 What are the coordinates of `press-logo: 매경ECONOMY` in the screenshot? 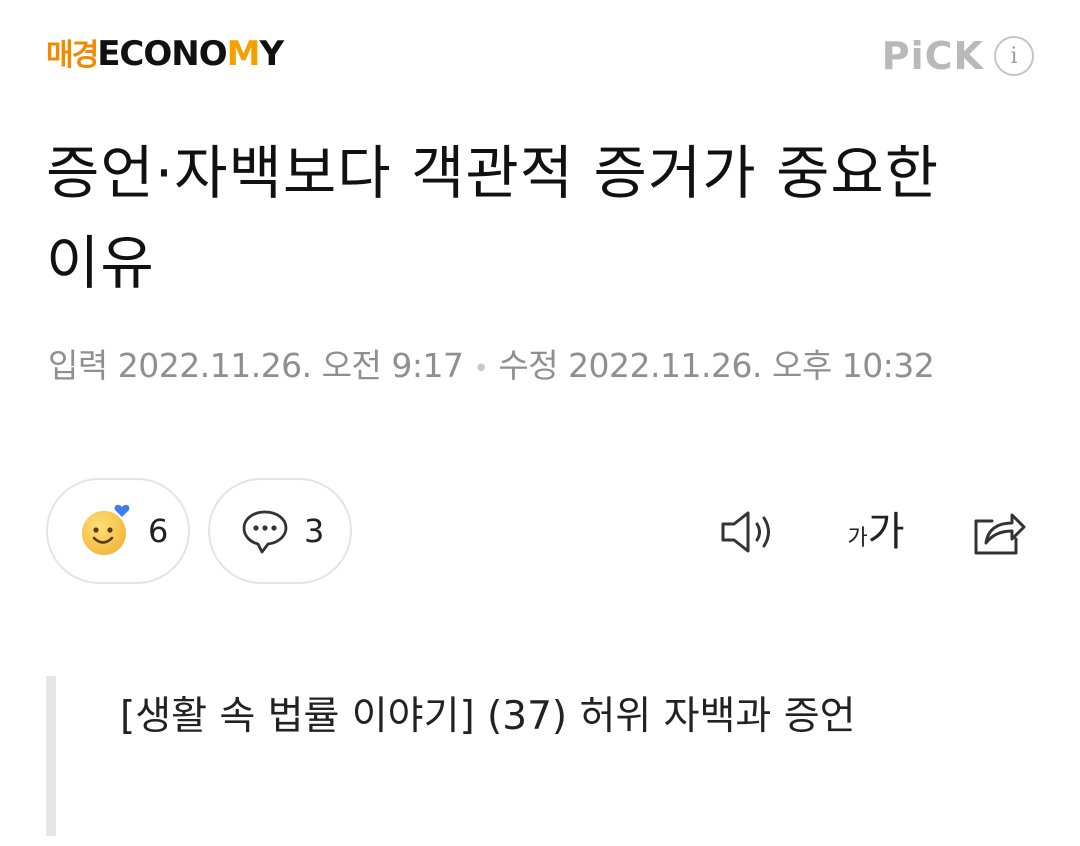 It's located at (165, 55).